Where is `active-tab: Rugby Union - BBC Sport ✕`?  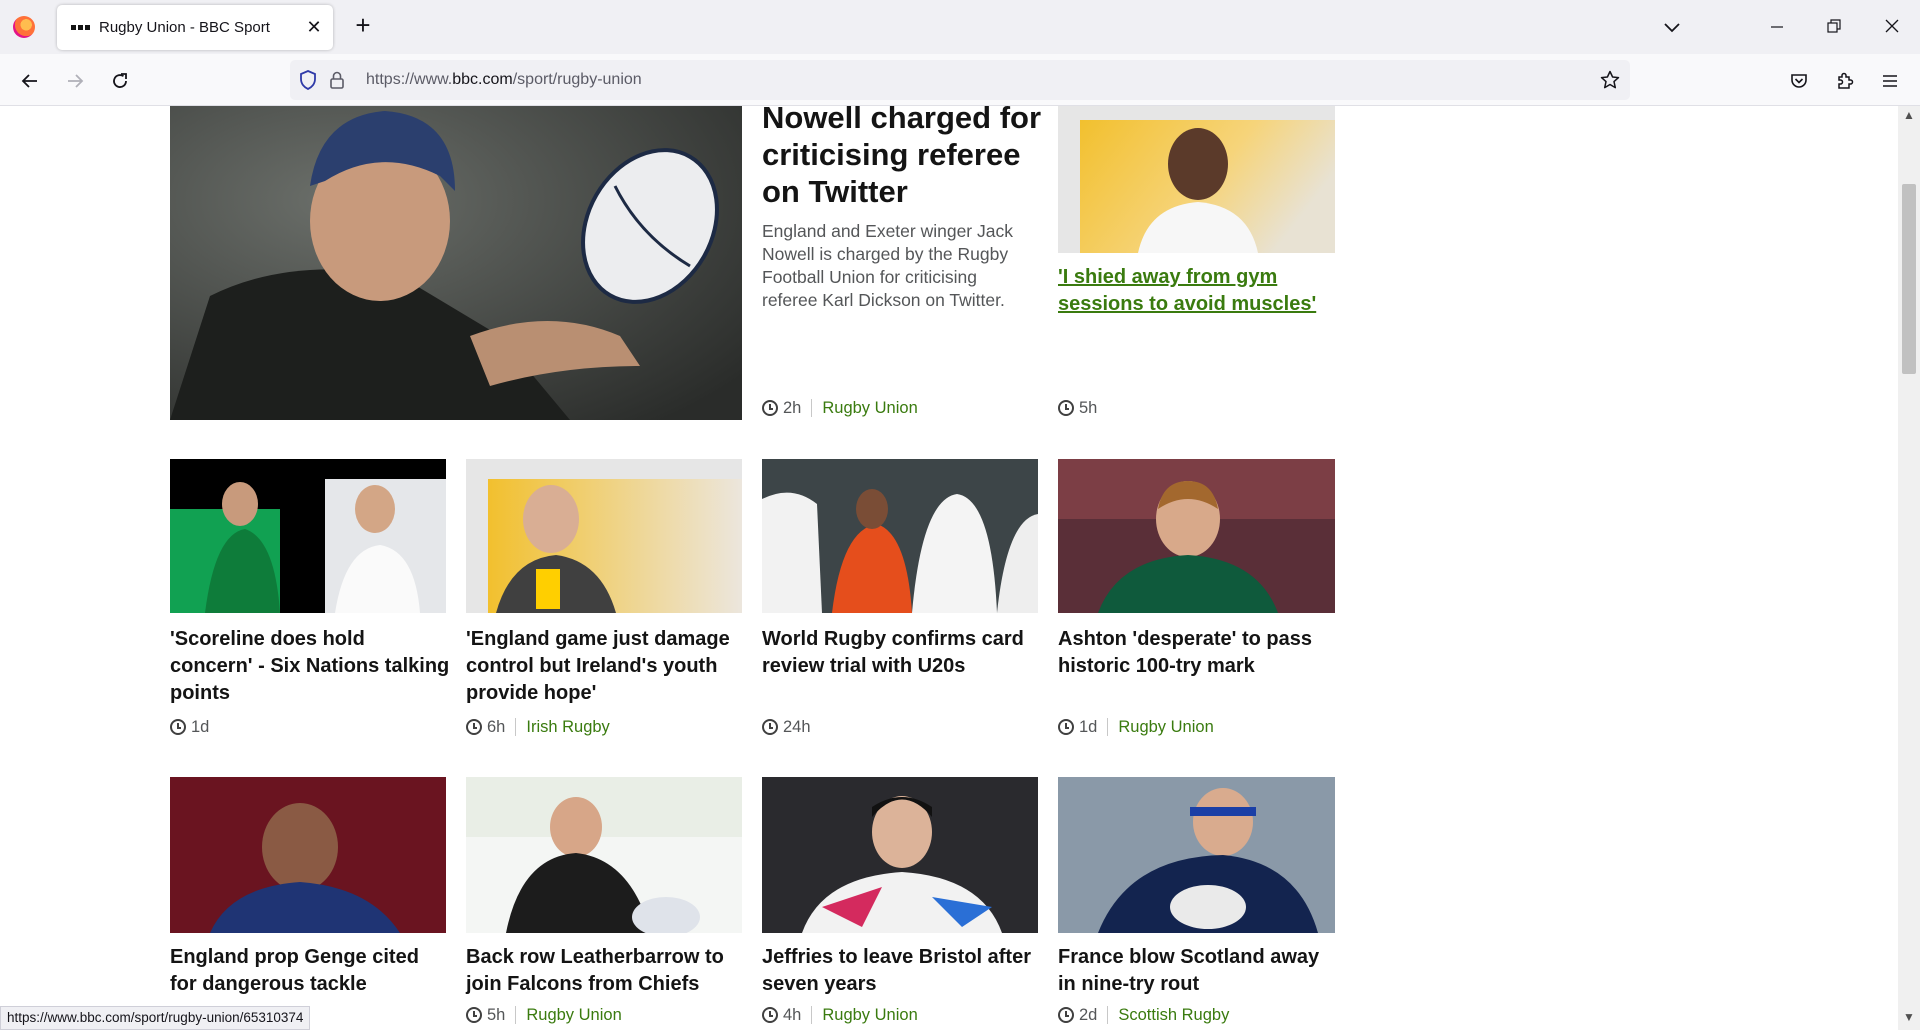 active-tab: Rugby Union - BBC Sport ✕ is located at coordinates (195, 27).